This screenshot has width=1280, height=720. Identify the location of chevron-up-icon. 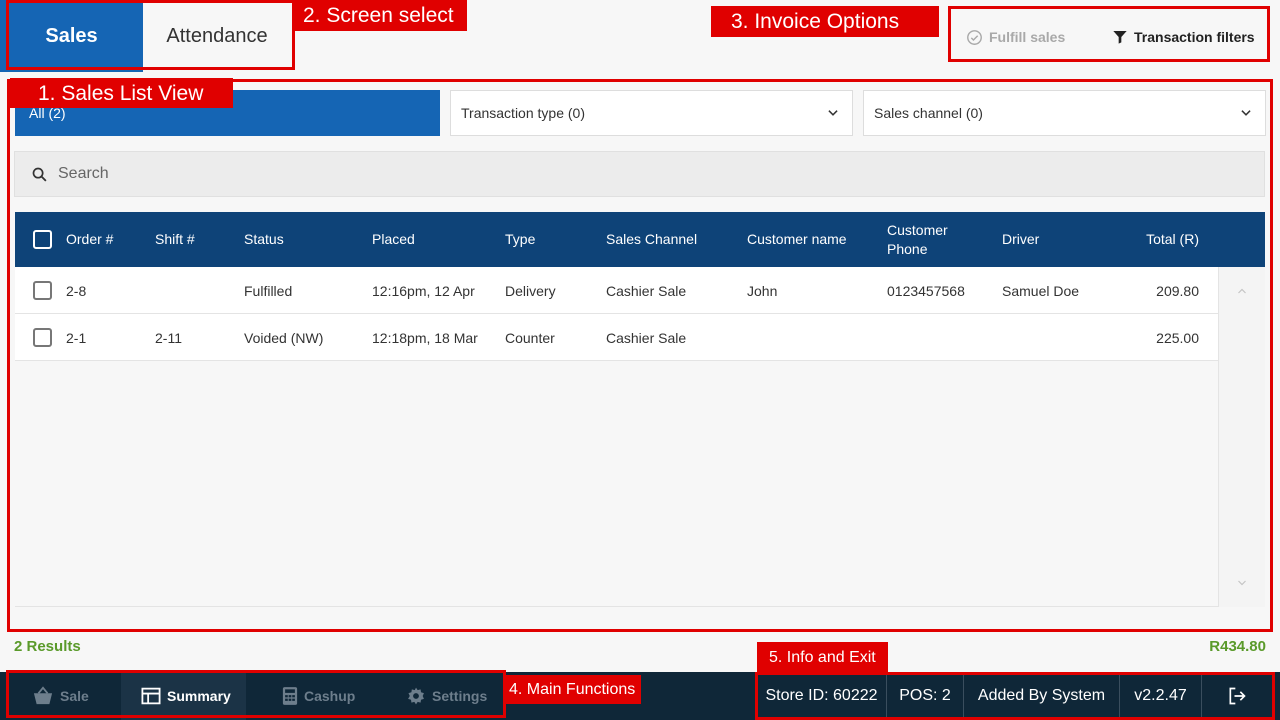
(1242, 291).